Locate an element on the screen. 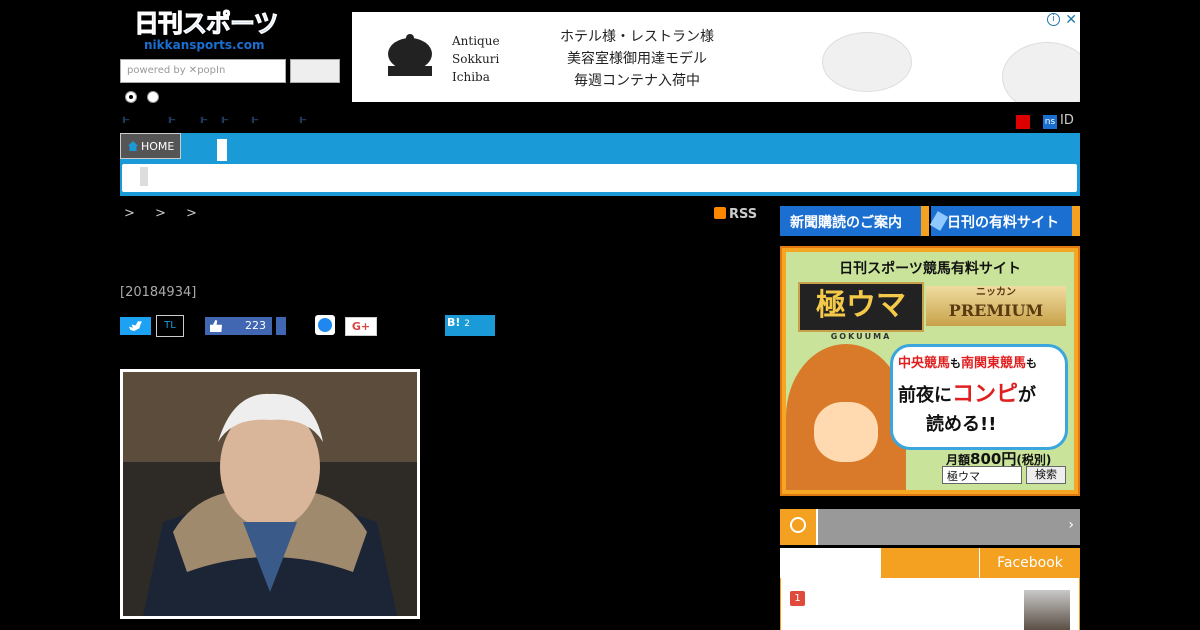  ad-product-image is located at coordinates (867, 62).